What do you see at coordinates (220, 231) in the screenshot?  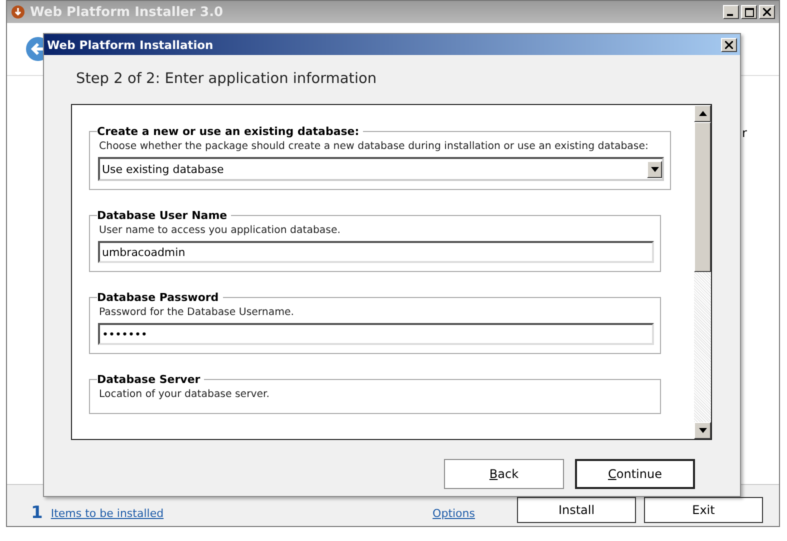 I see `field-description: User name to access you application database.` at bounding box center [220, 231].